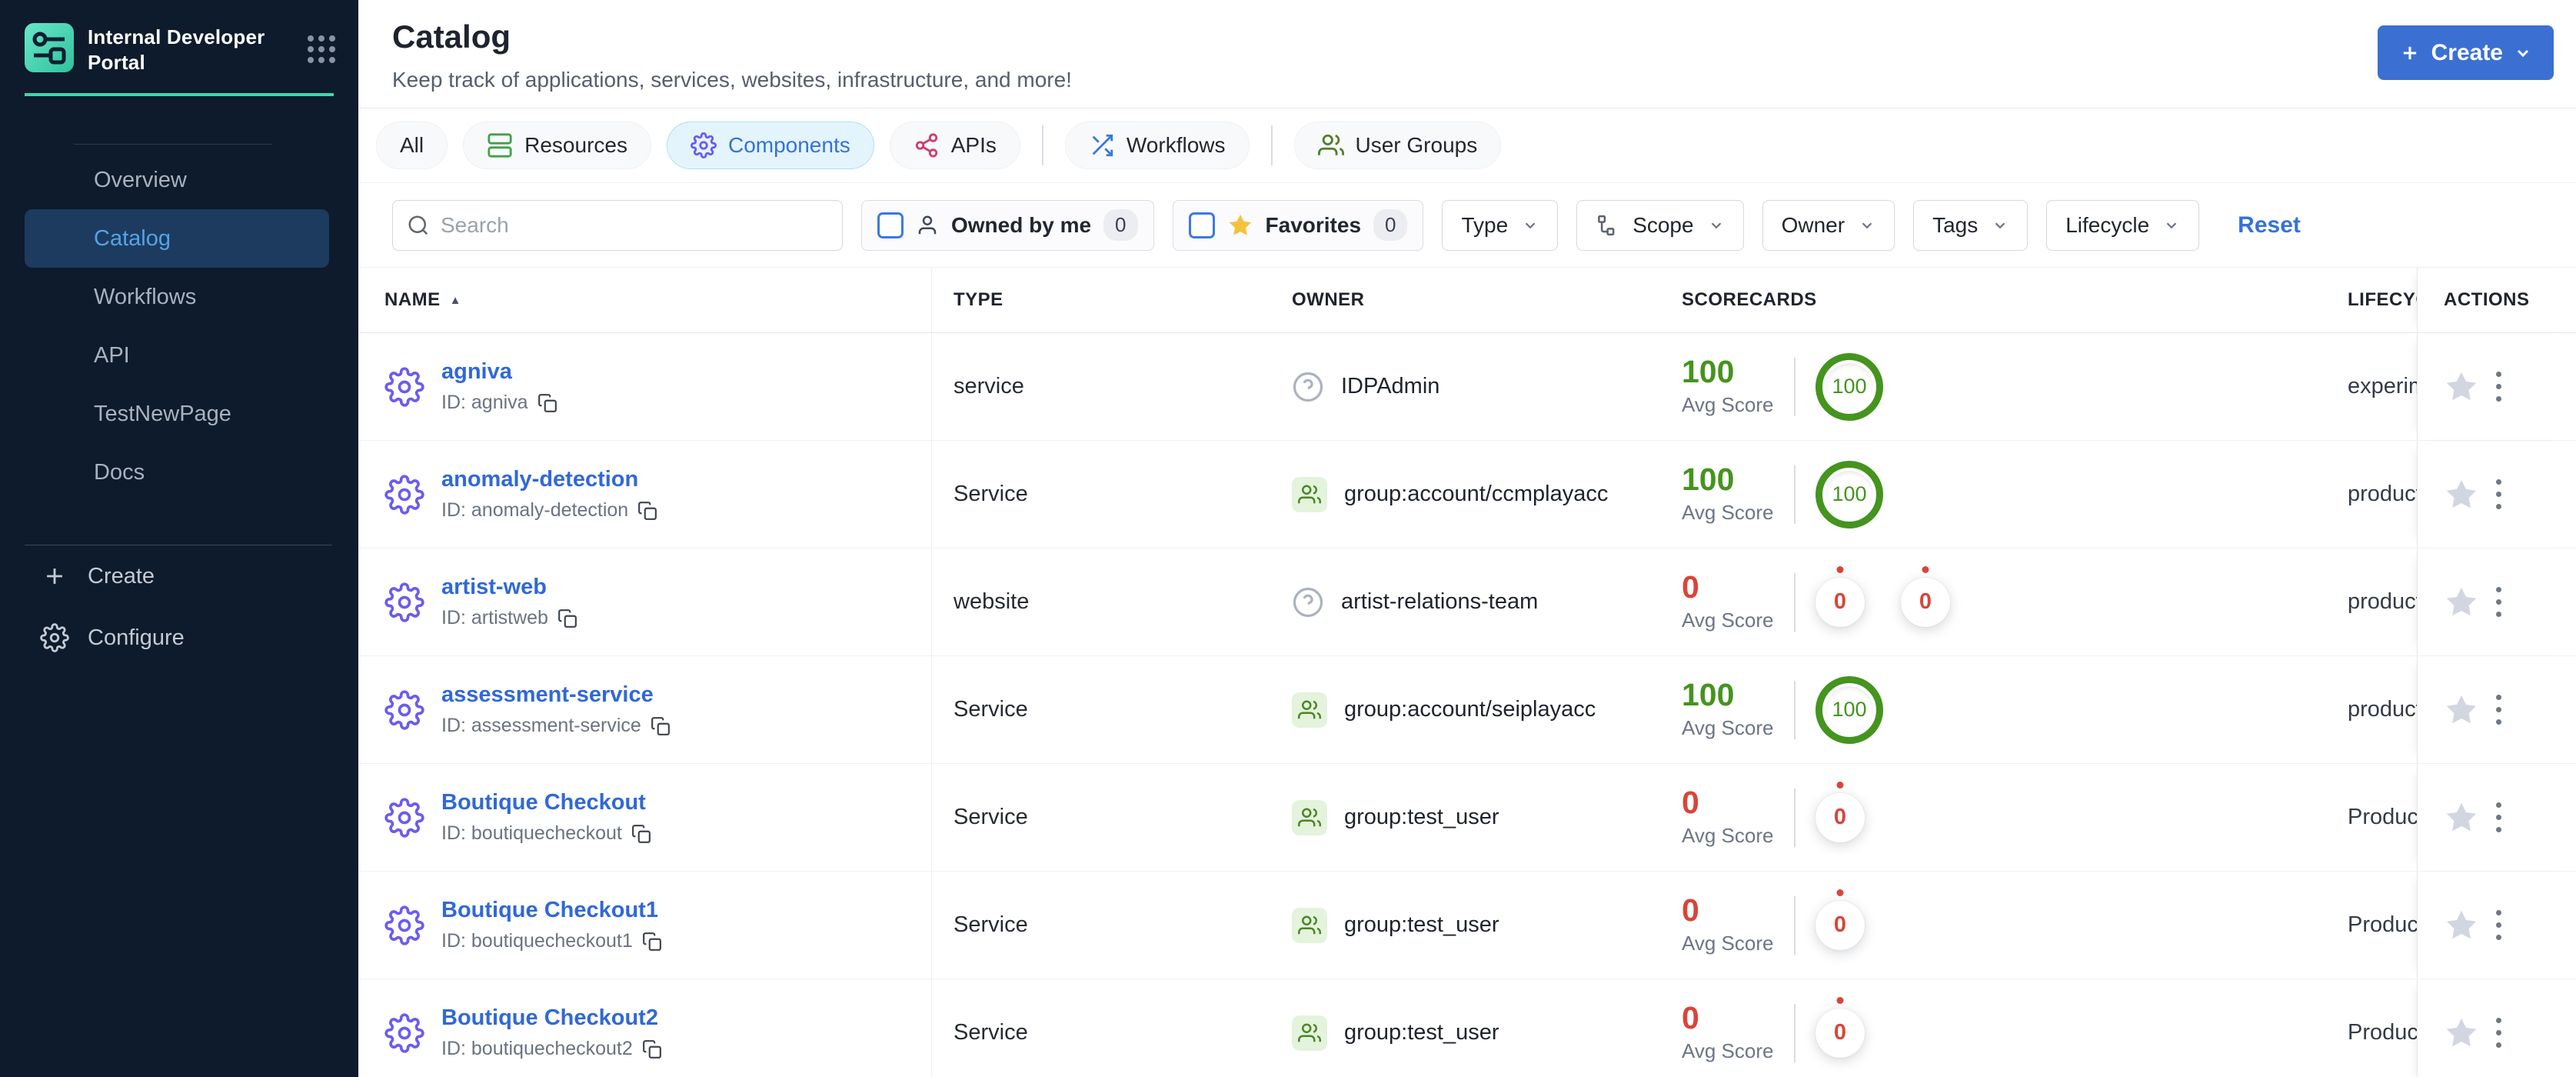  I want to click on owned-by-me-filter: Owned by me 0, so click(1008, 225).